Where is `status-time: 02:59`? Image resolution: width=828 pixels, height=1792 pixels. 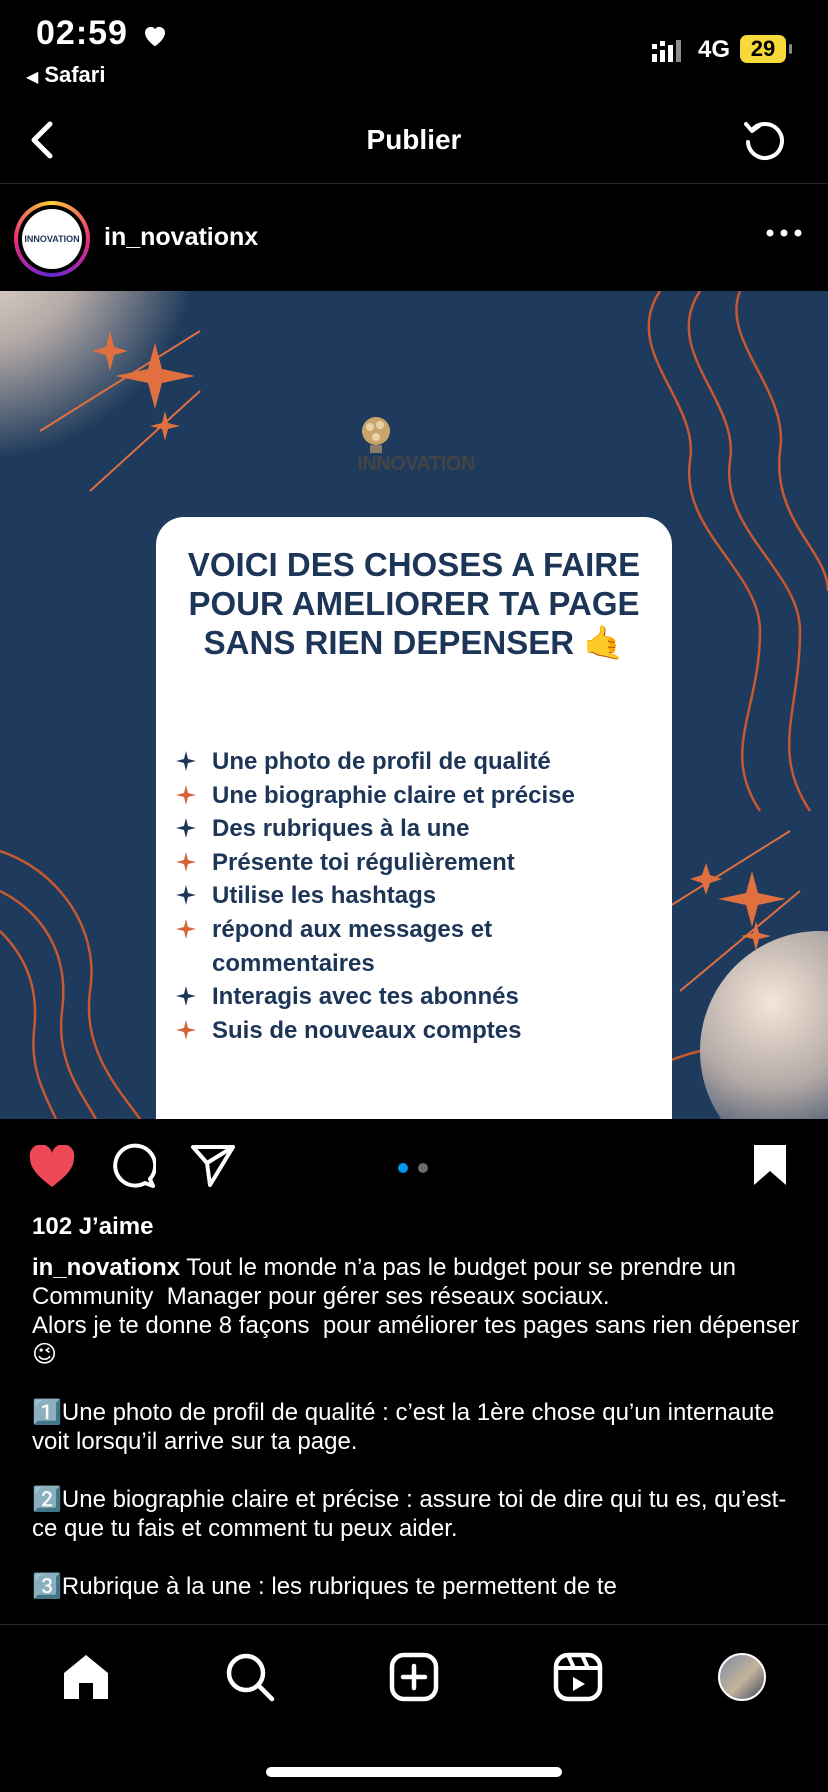
status-time: 02:59 is located at coordinates (82, 33).